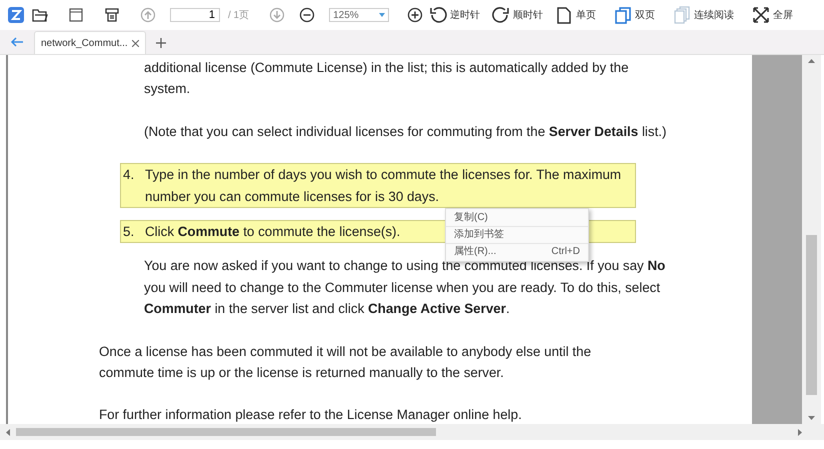 The width and height of the screenshot is (824, 449). I want to click on menu-item: 复制(C), so click(517, 218).